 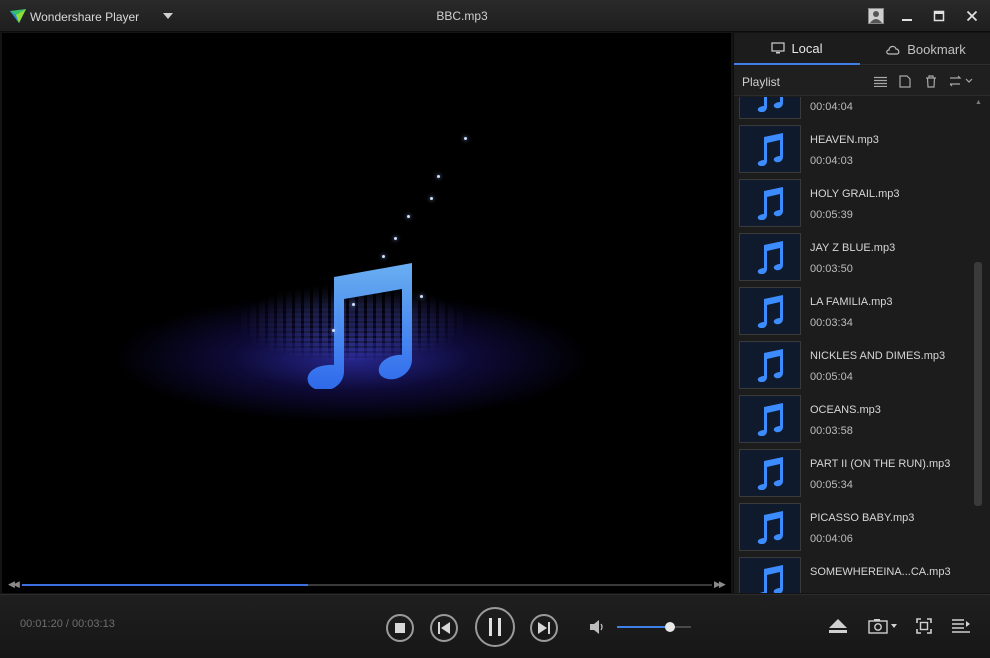 What do you see at coordinates (14, 584) in the screenshot?
I see `rewind-icon: ◀◀` at bounding box center [14, 584].